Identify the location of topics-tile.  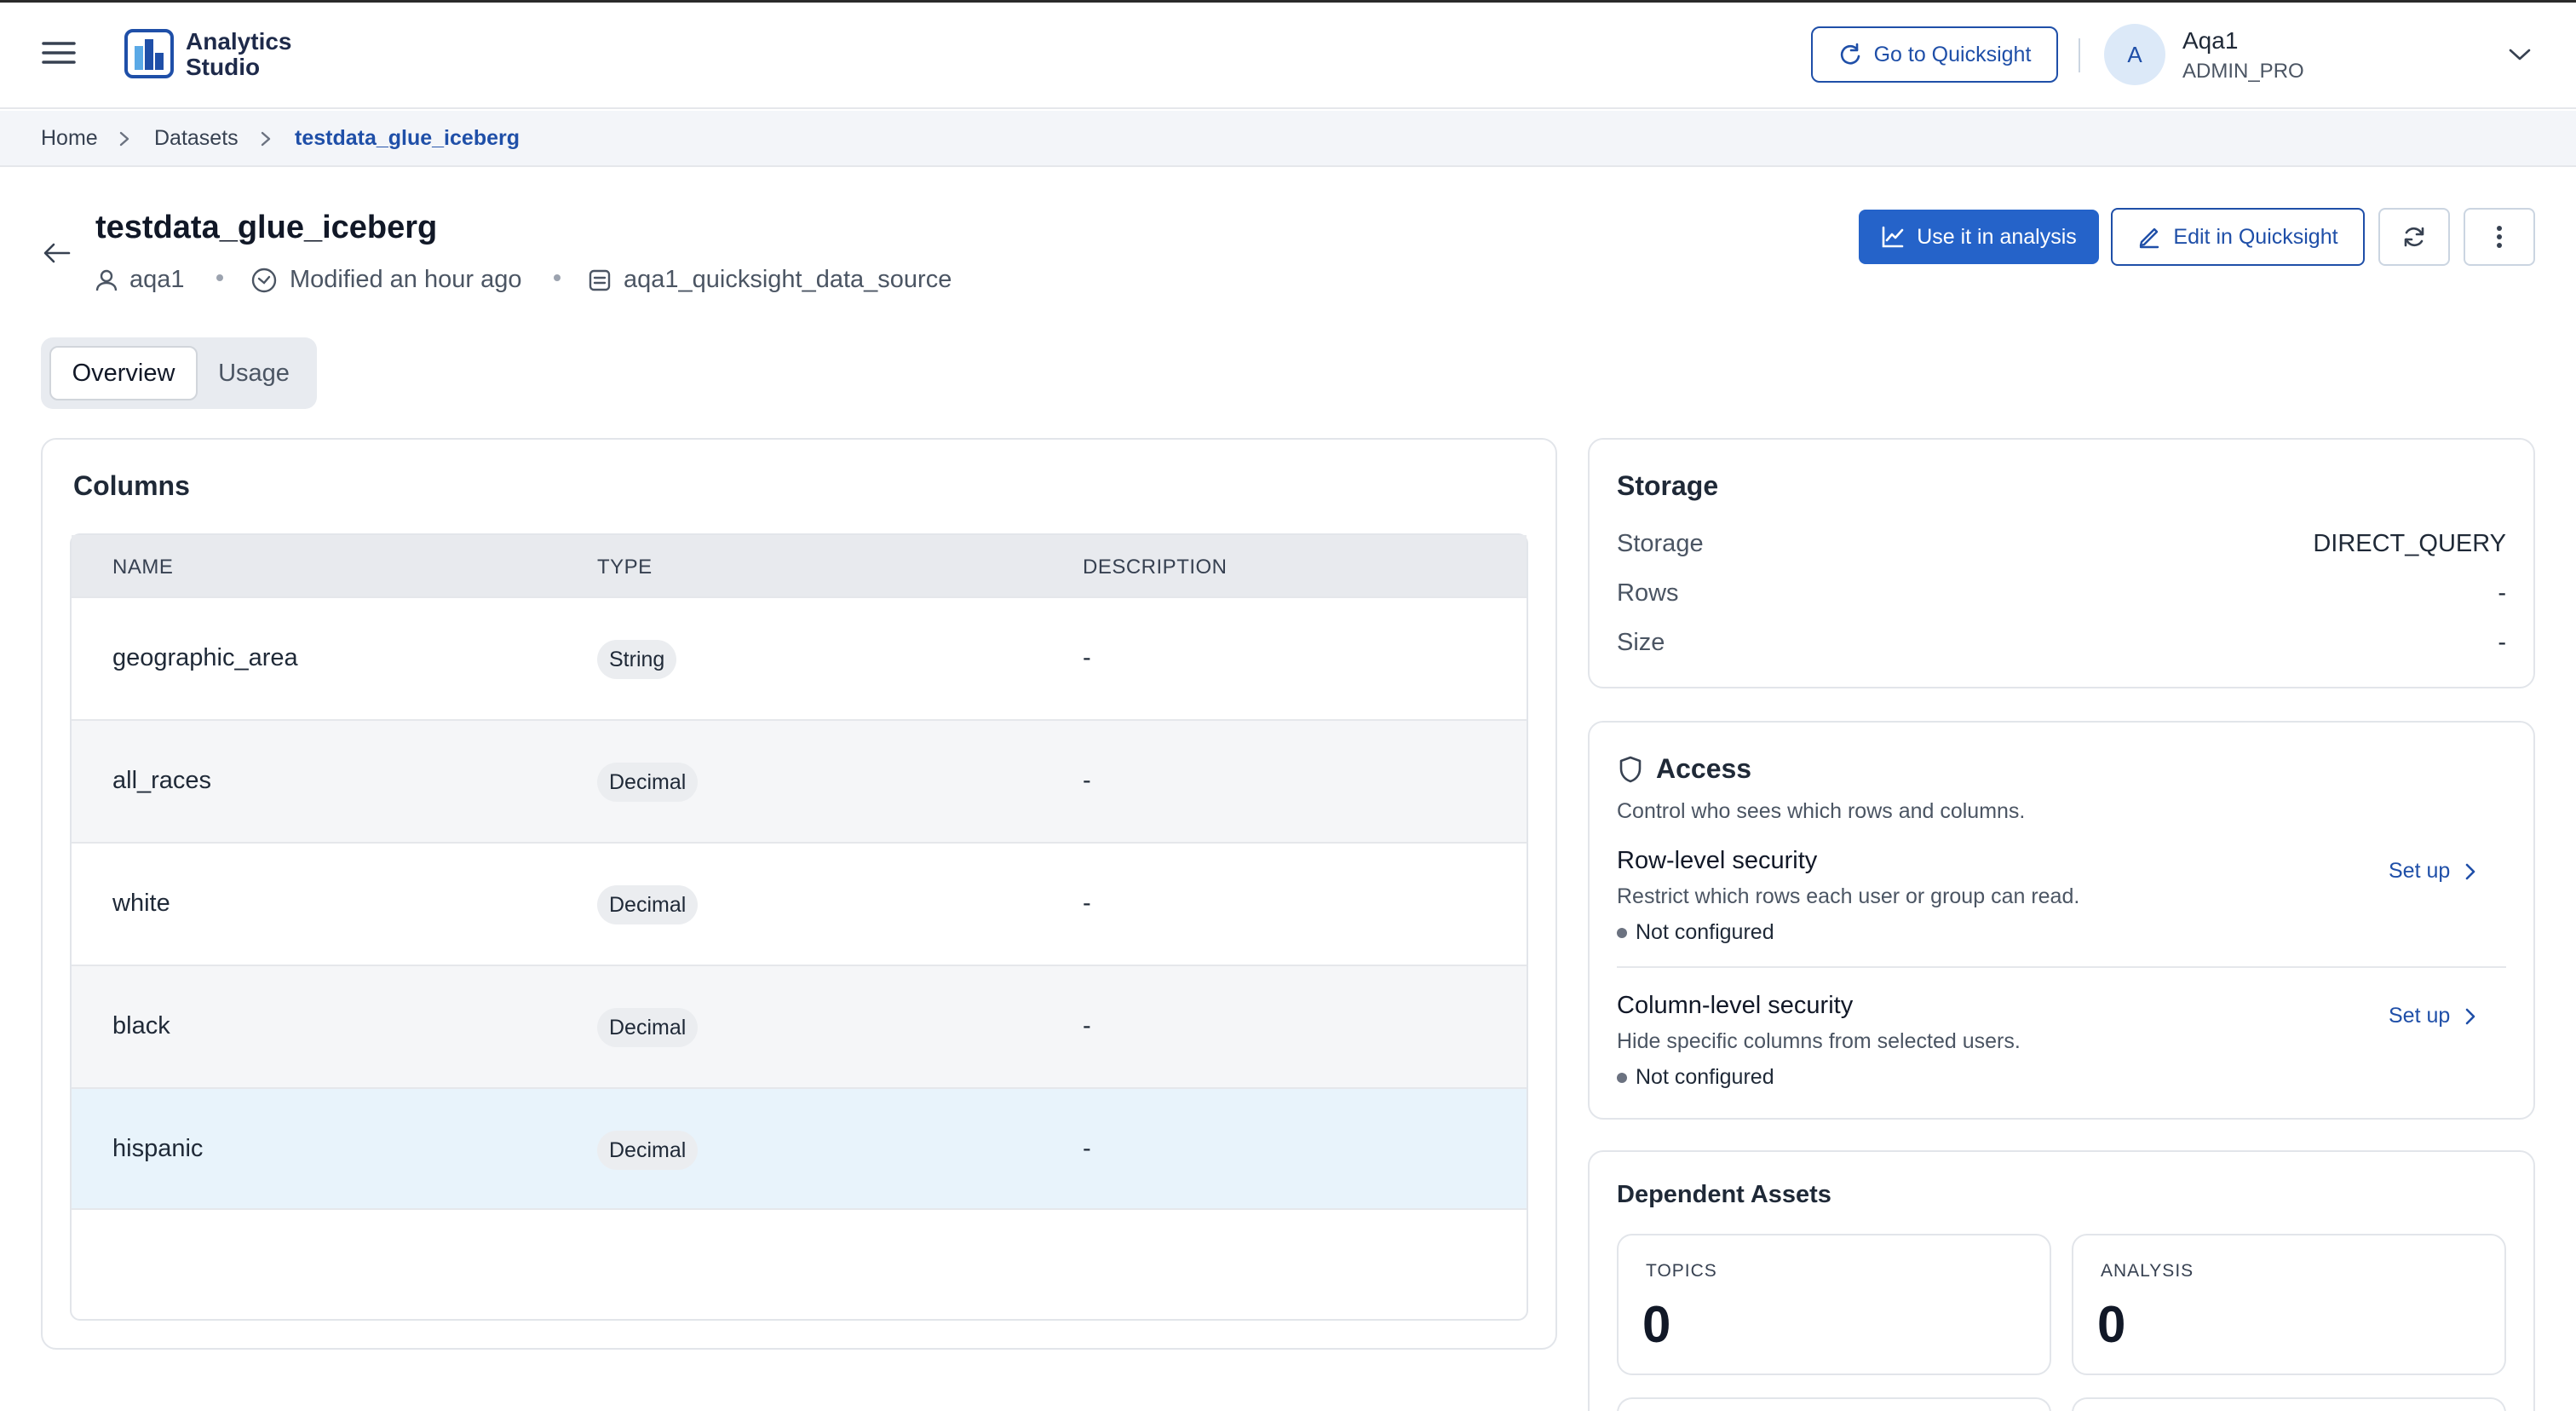
(1834, 1304).